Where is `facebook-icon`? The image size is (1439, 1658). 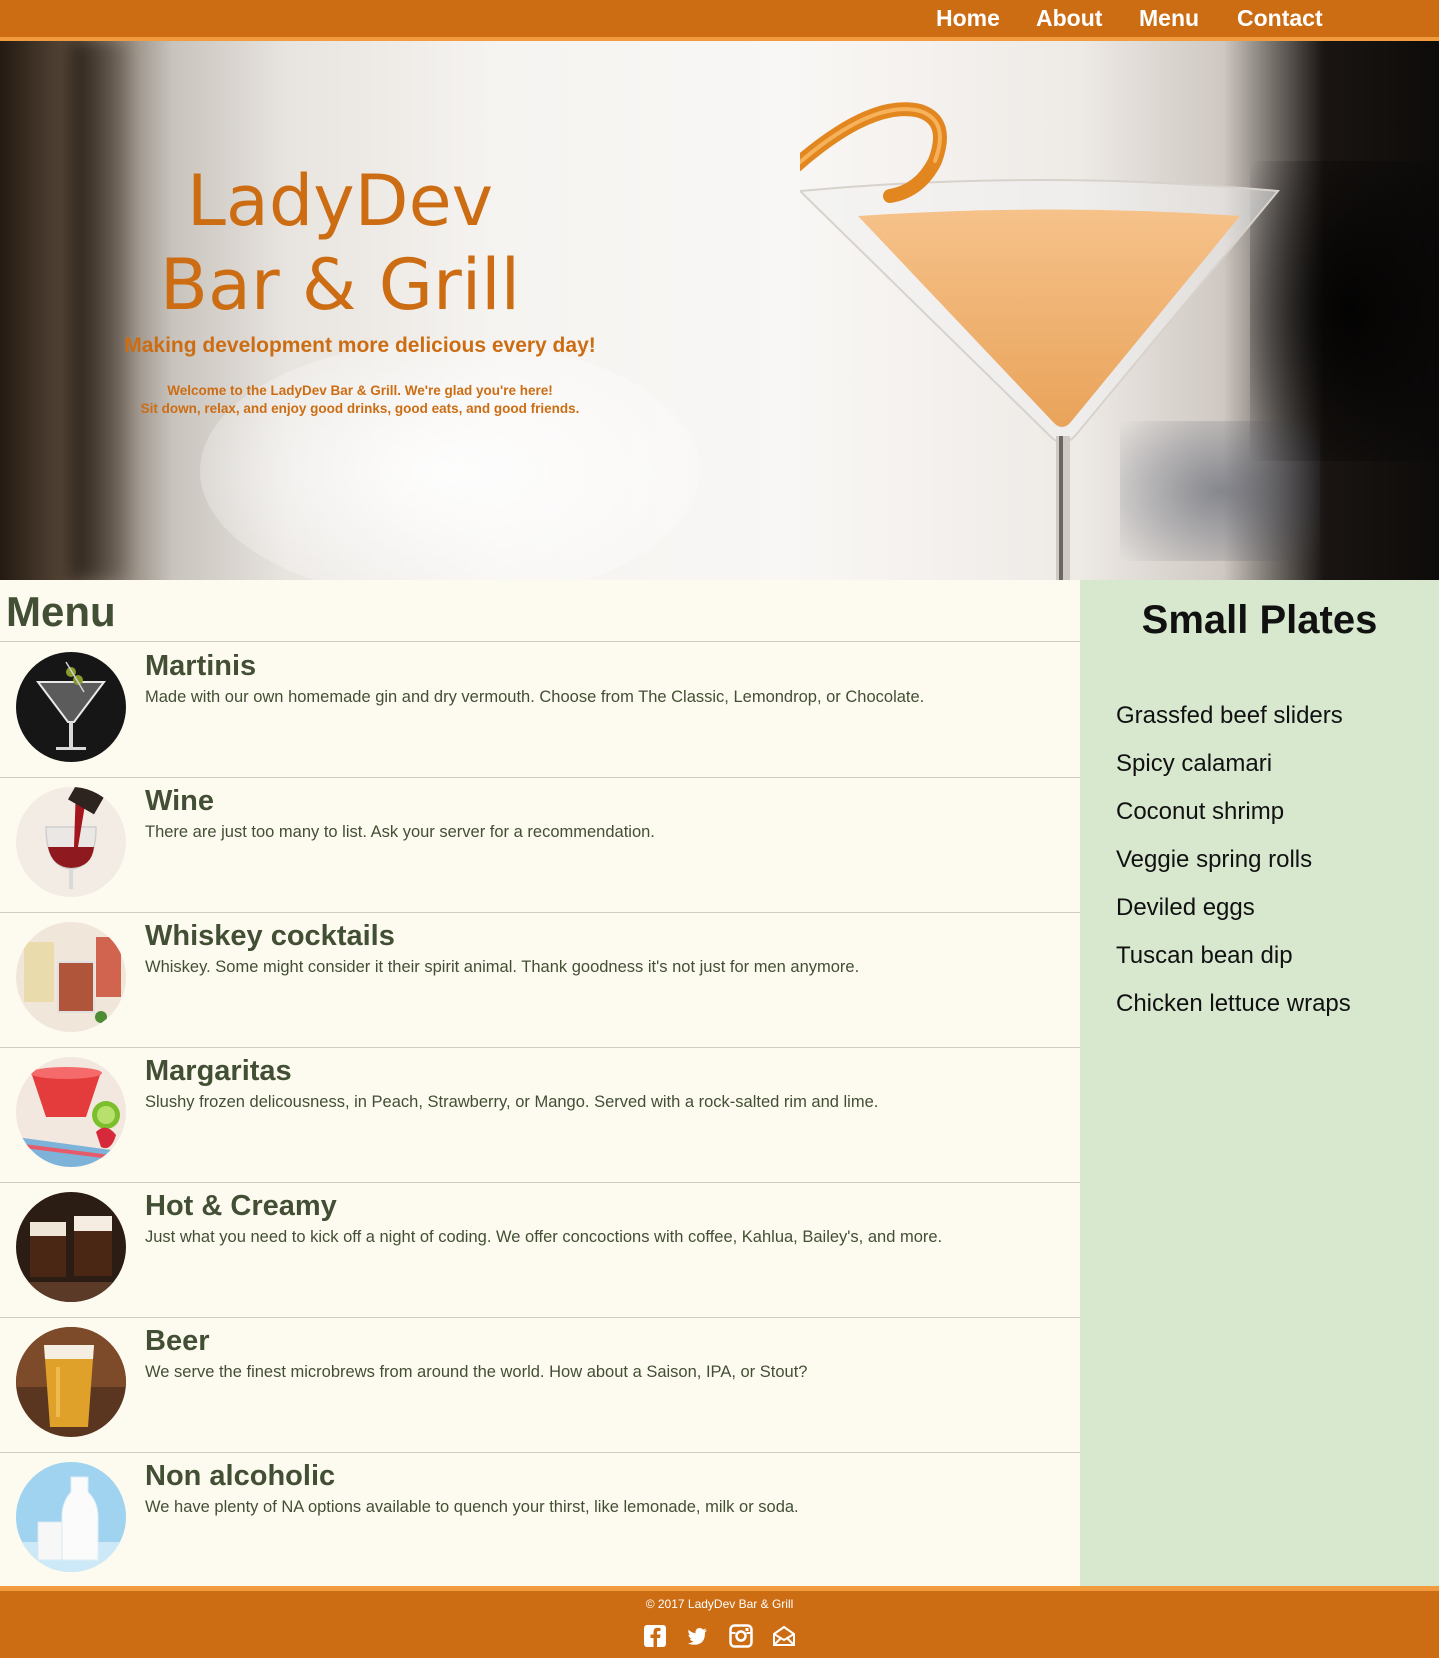 facebook-icon is located at coordinates (655, 1636).